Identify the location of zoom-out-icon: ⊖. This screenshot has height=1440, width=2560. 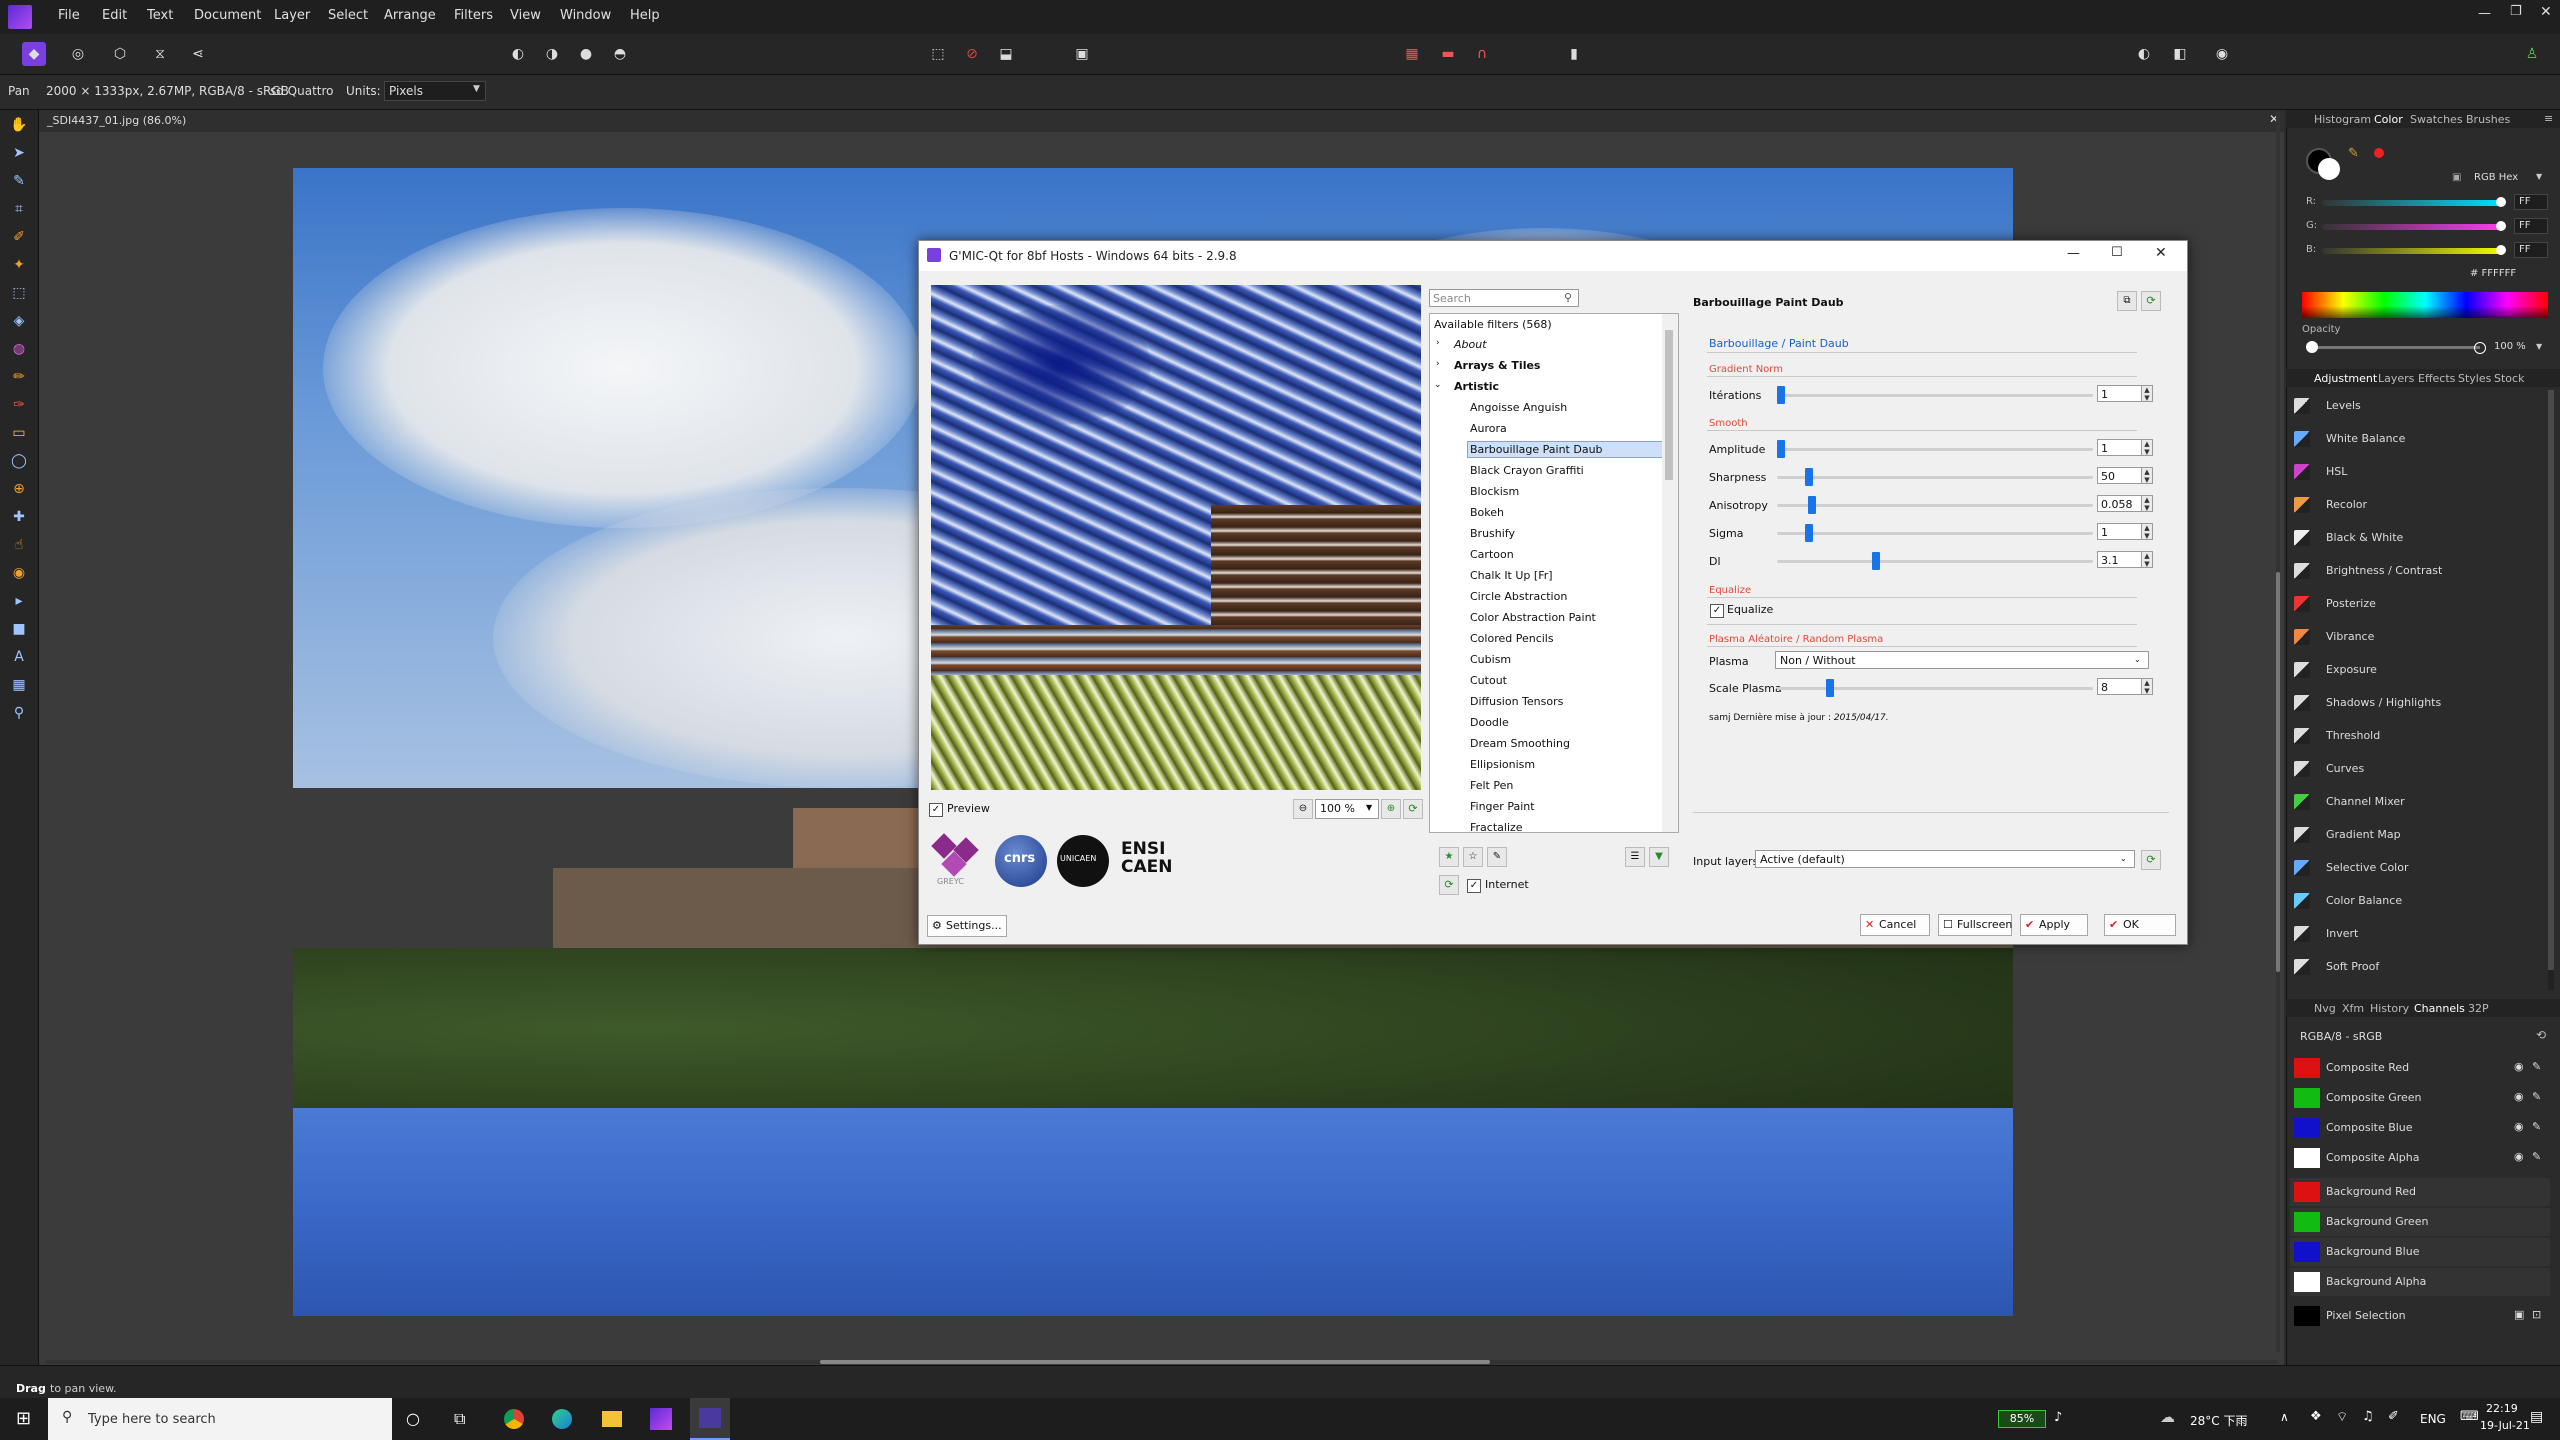
(1303, 809).